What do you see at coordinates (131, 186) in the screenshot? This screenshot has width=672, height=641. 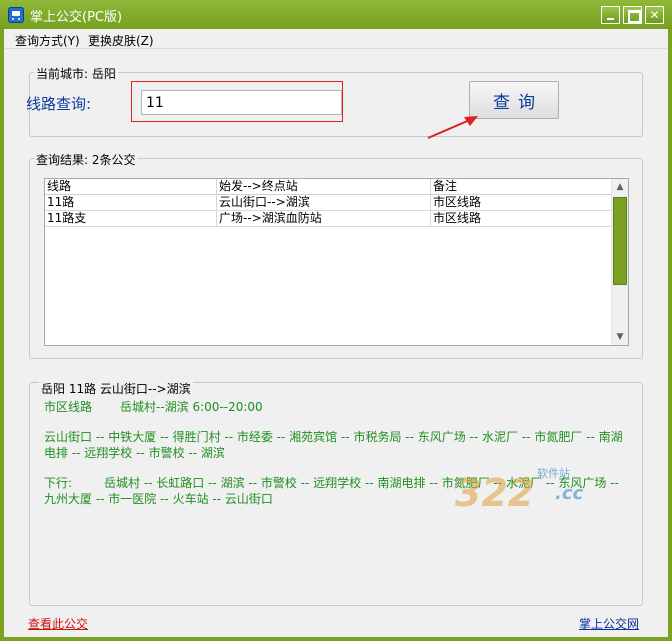 I see `column-header-route: 线路` at bounding box center [131, 186].